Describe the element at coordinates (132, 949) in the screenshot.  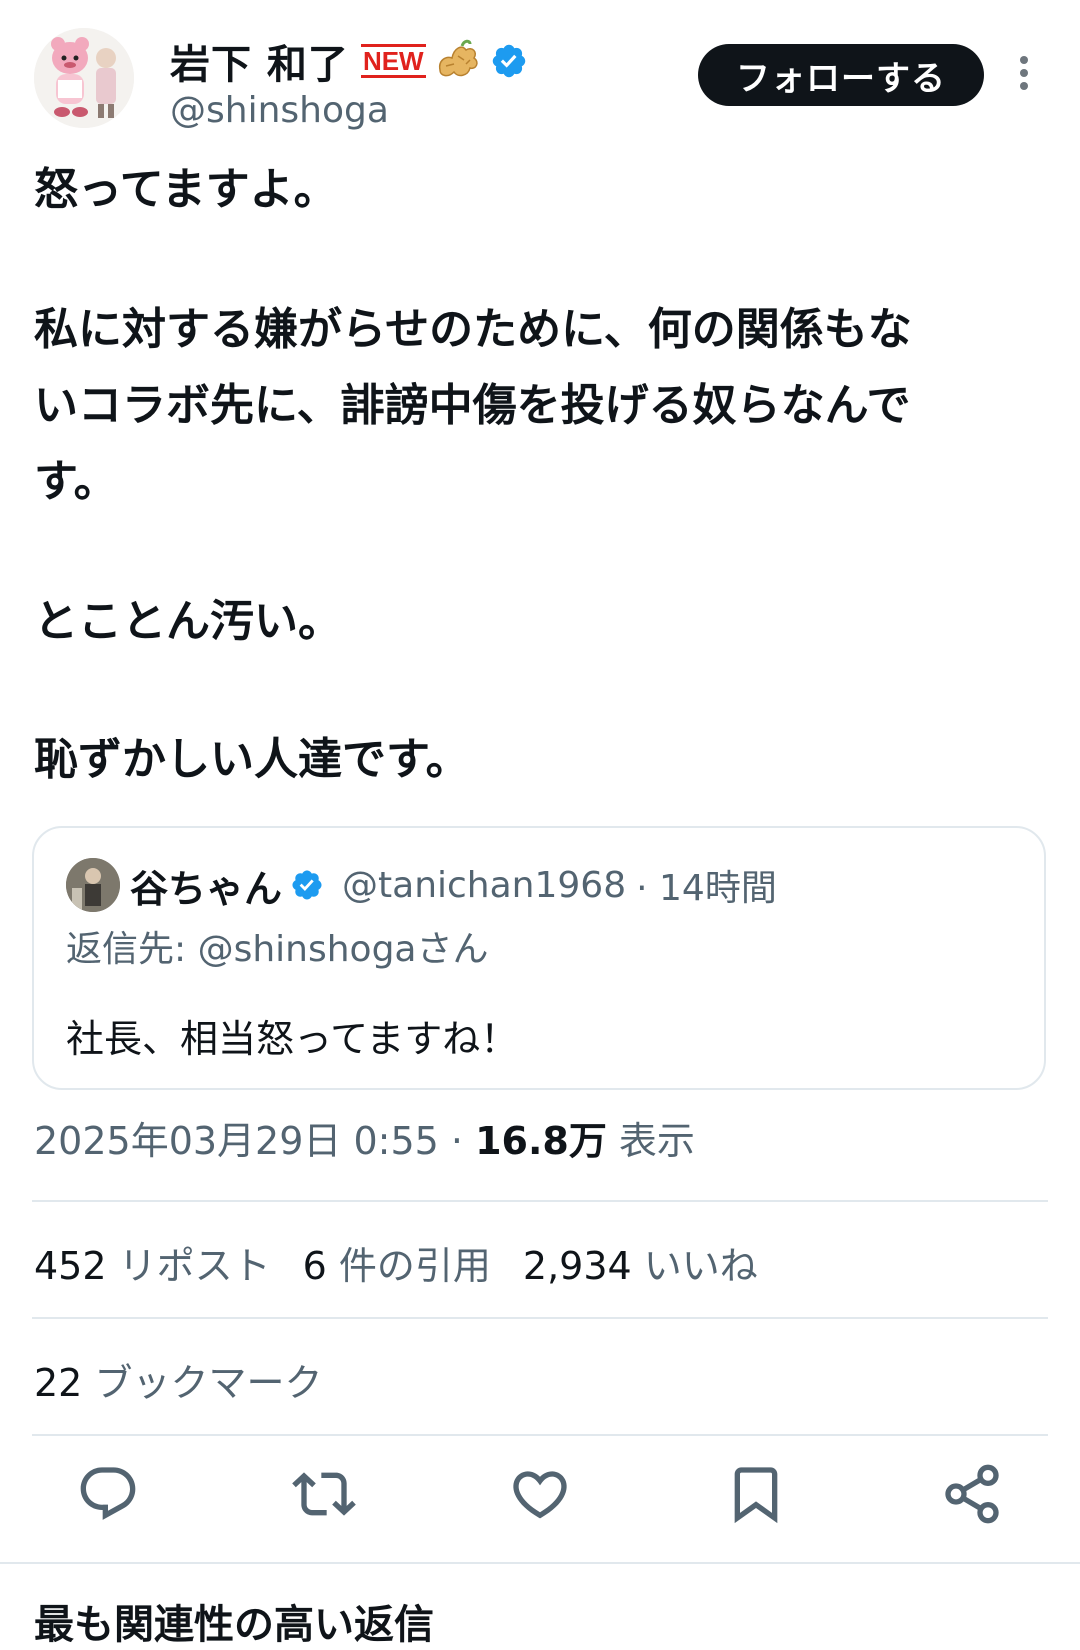
I see `reply-prefix: 返信先:` at that location.